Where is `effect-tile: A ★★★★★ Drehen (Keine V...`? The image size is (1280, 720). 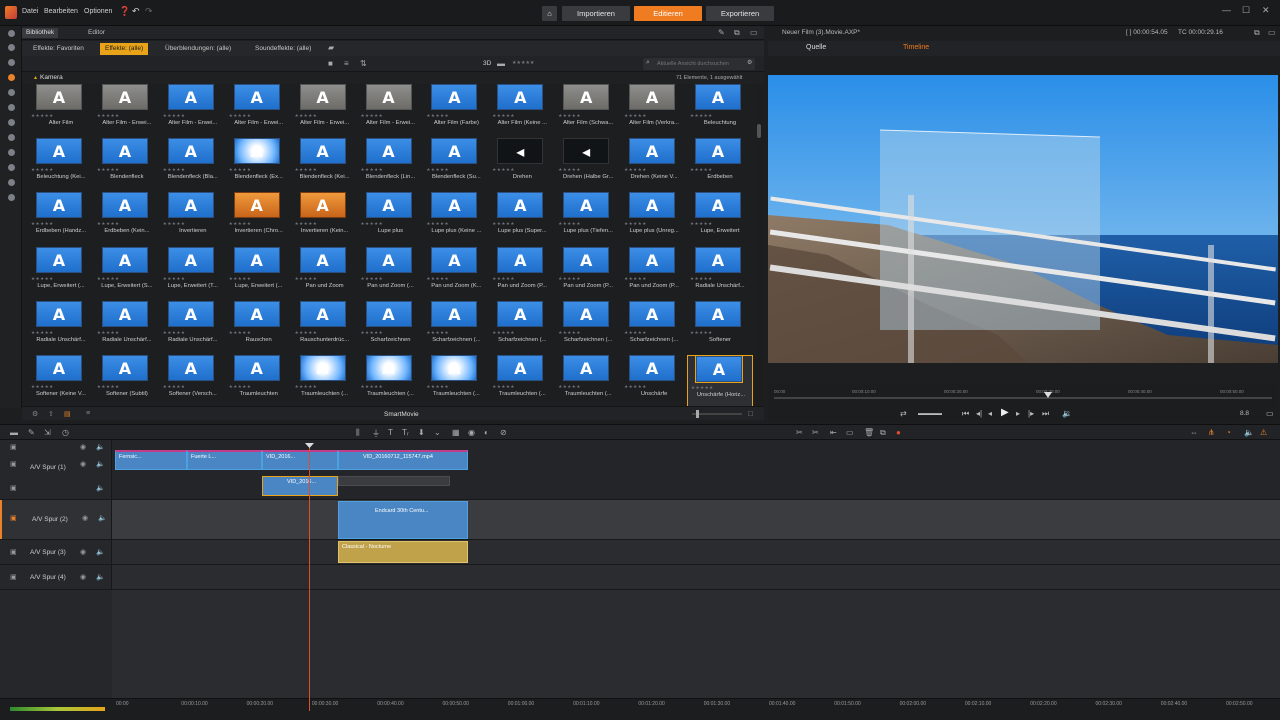
effect-tile: A ★★★★★ Drehen (Keine V... is located at coordinates (654, 165).